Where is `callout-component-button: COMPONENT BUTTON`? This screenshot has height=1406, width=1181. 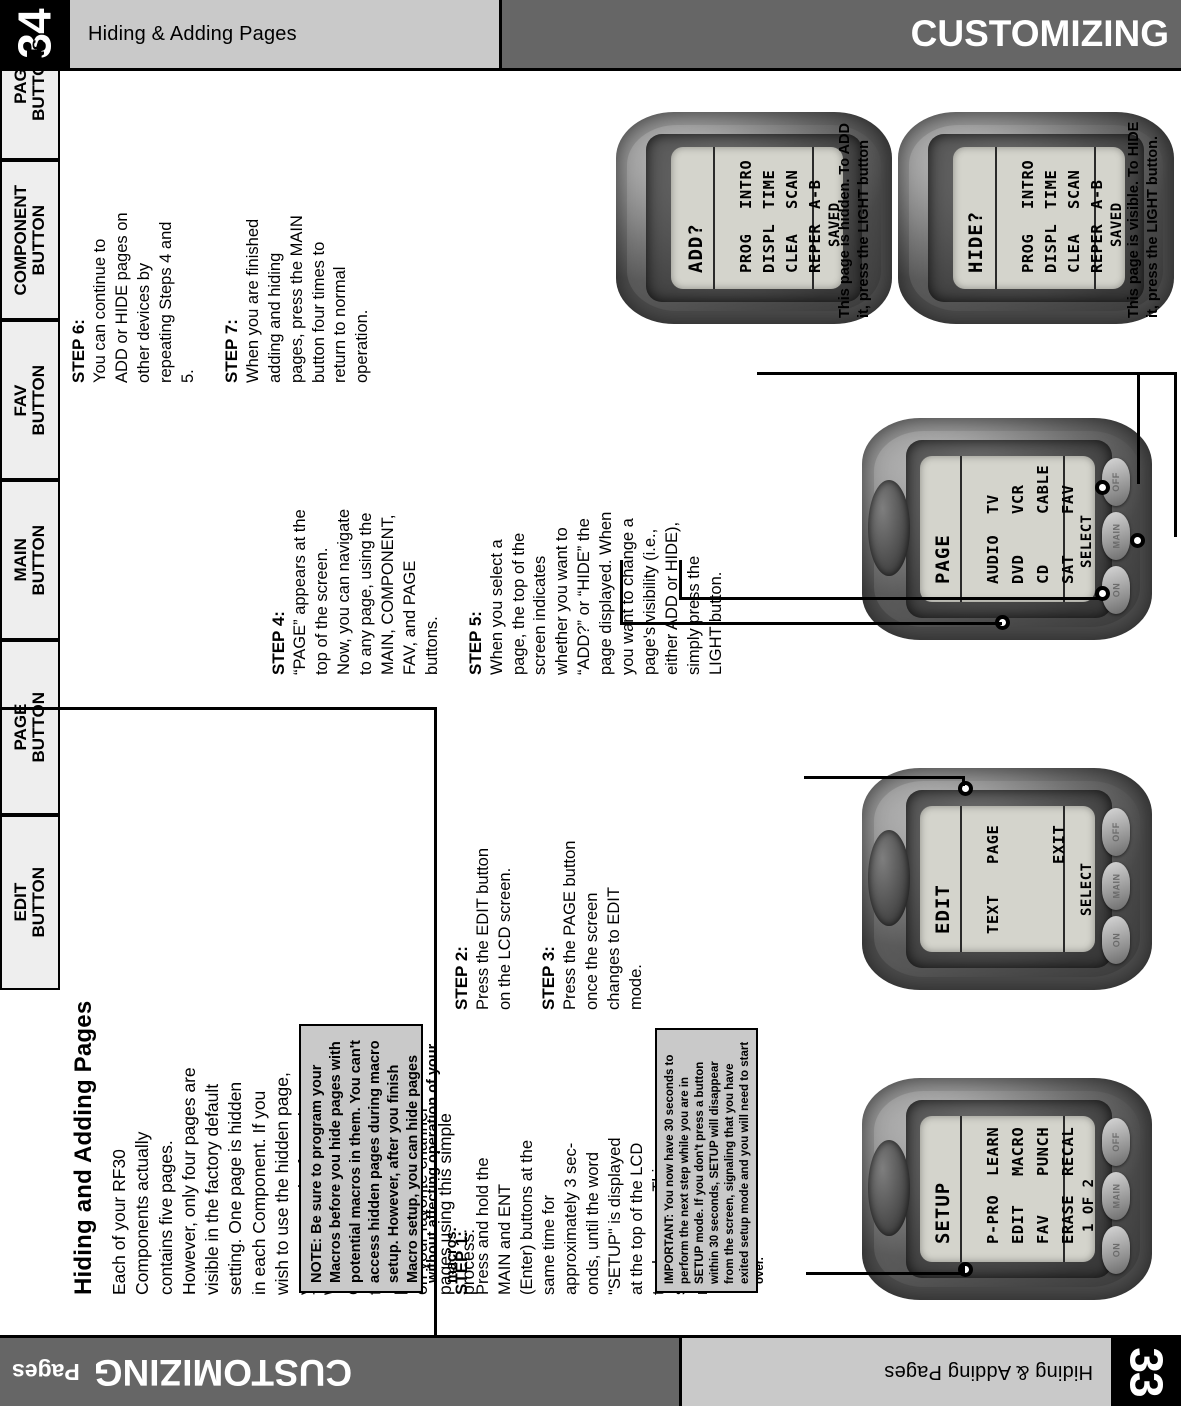
callout-component-button: COMPONENT BUTTON is located at coordinates (30, 240).